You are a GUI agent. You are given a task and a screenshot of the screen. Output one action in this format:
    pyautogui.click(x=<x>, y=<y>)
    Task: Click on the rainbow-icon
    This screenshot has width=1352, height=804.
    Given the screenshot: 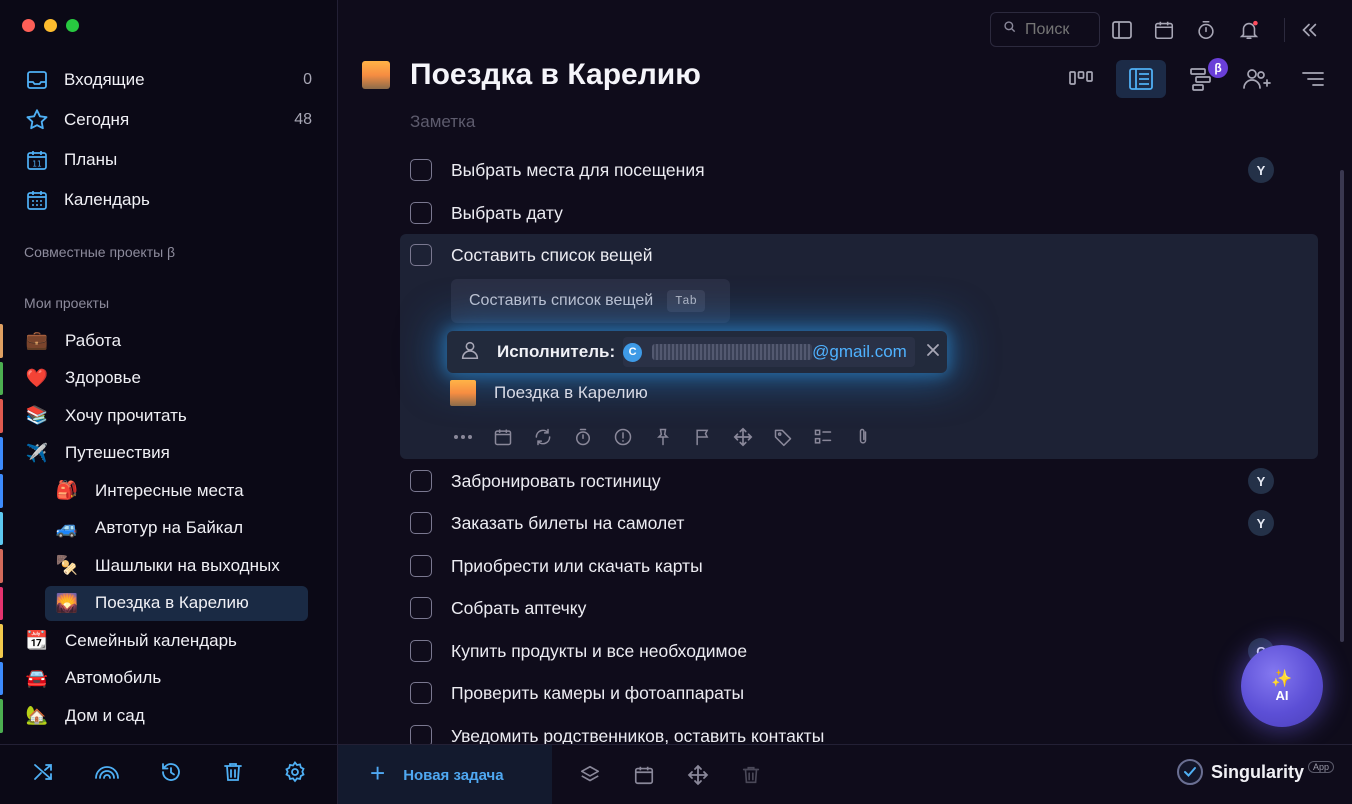 What is the action you would take?
    pyautogui.click(x=107, y=774)
    